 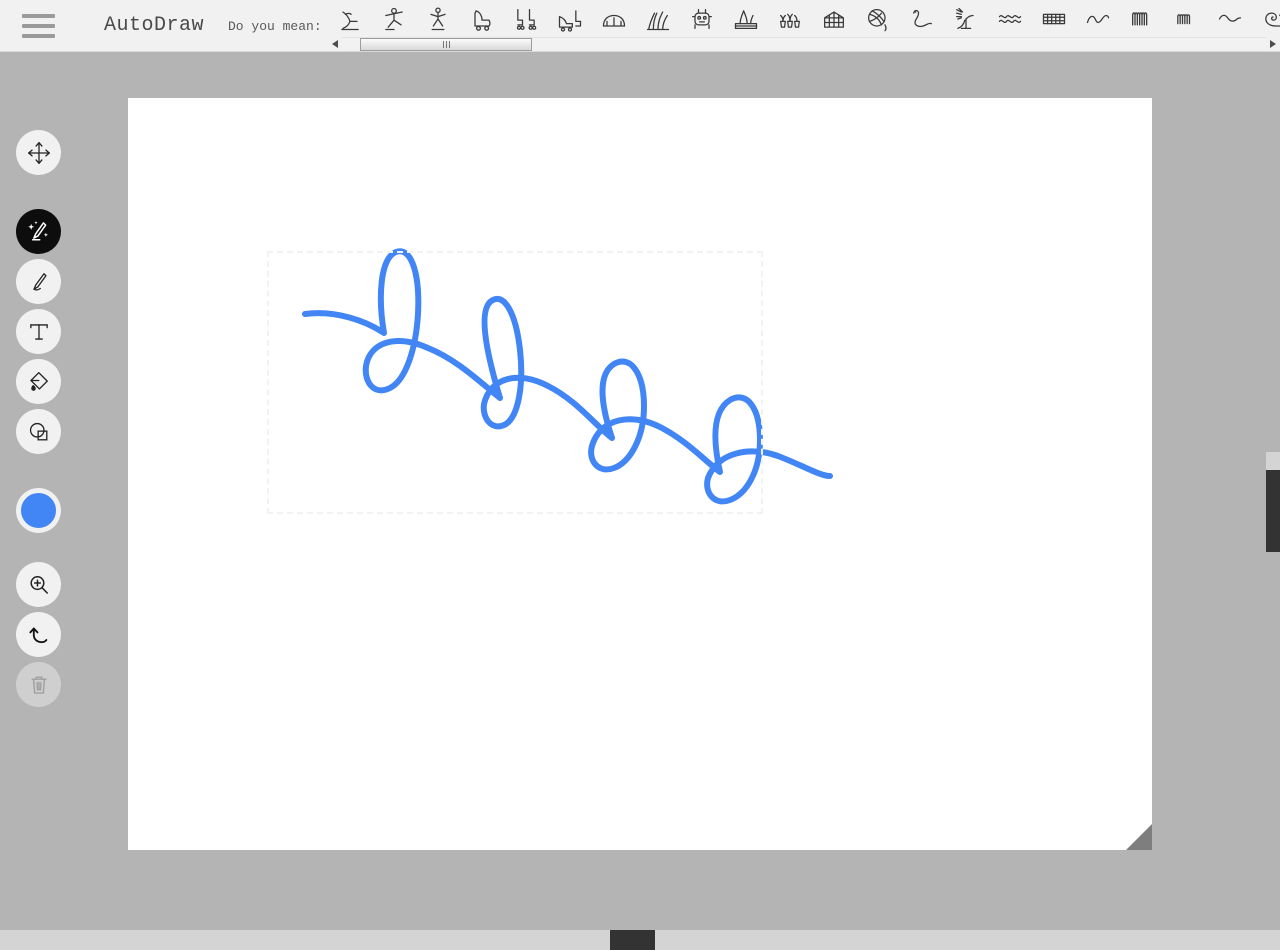 I want to click on inline-skates-icon, so click(x=526, y=19).